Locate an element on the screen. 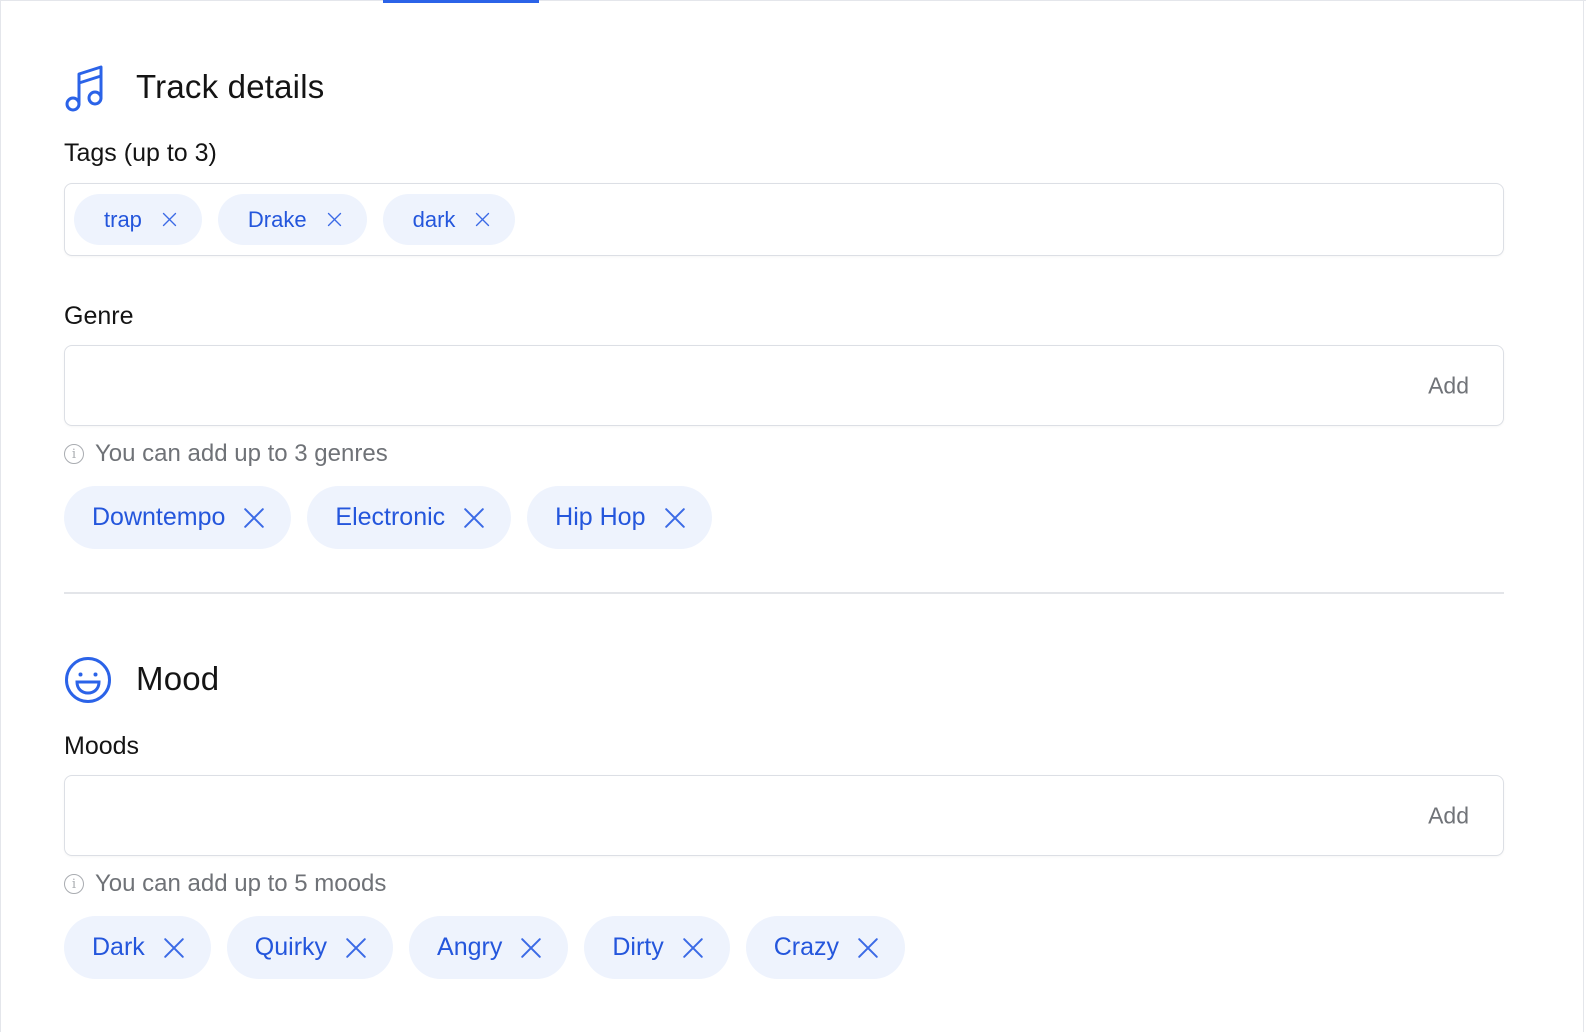  tag-chip-label: dark is located at coordinates (434, 219).